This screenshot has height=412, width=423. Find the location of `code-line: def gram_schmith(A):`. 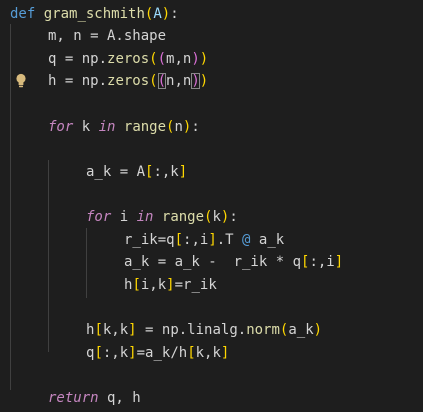

code-line: def gram_schmith(A): is located at coordinates (211, 14).